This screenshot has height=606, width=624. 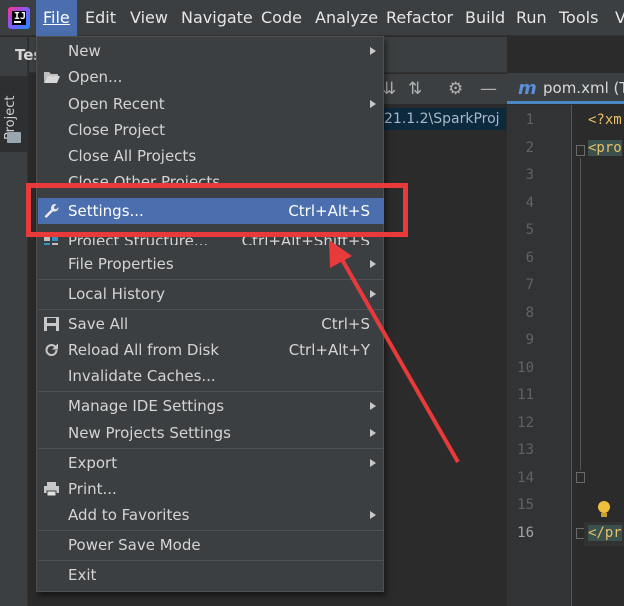 I want to click on project-structure-icon, so click(x=51, y=241).